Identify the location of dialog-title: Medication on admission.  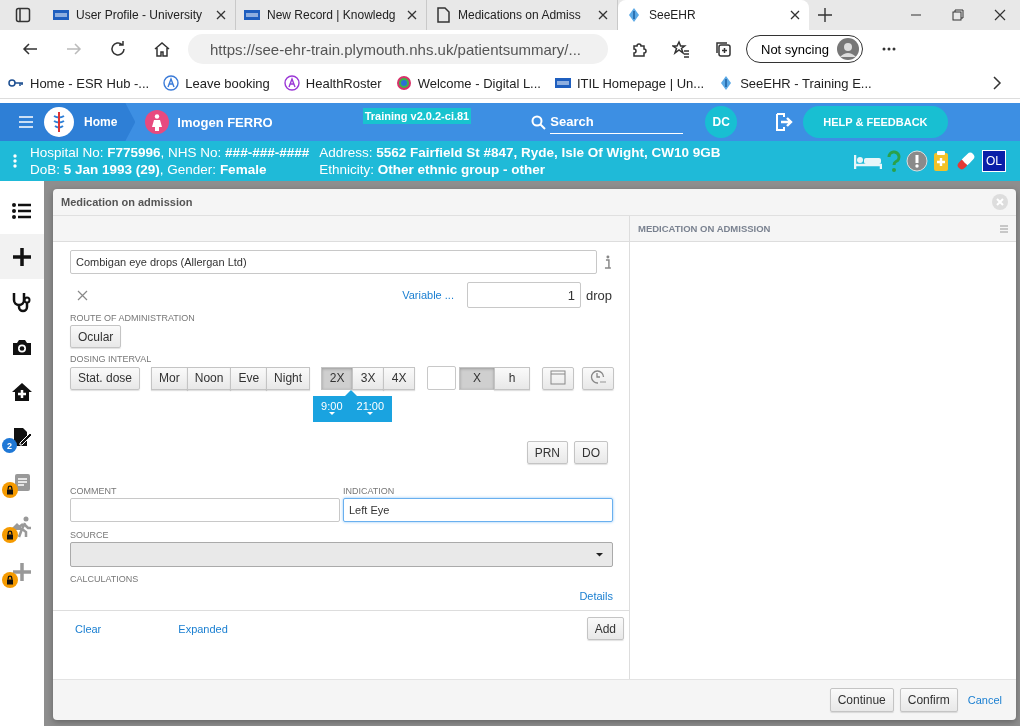
(127, 202).